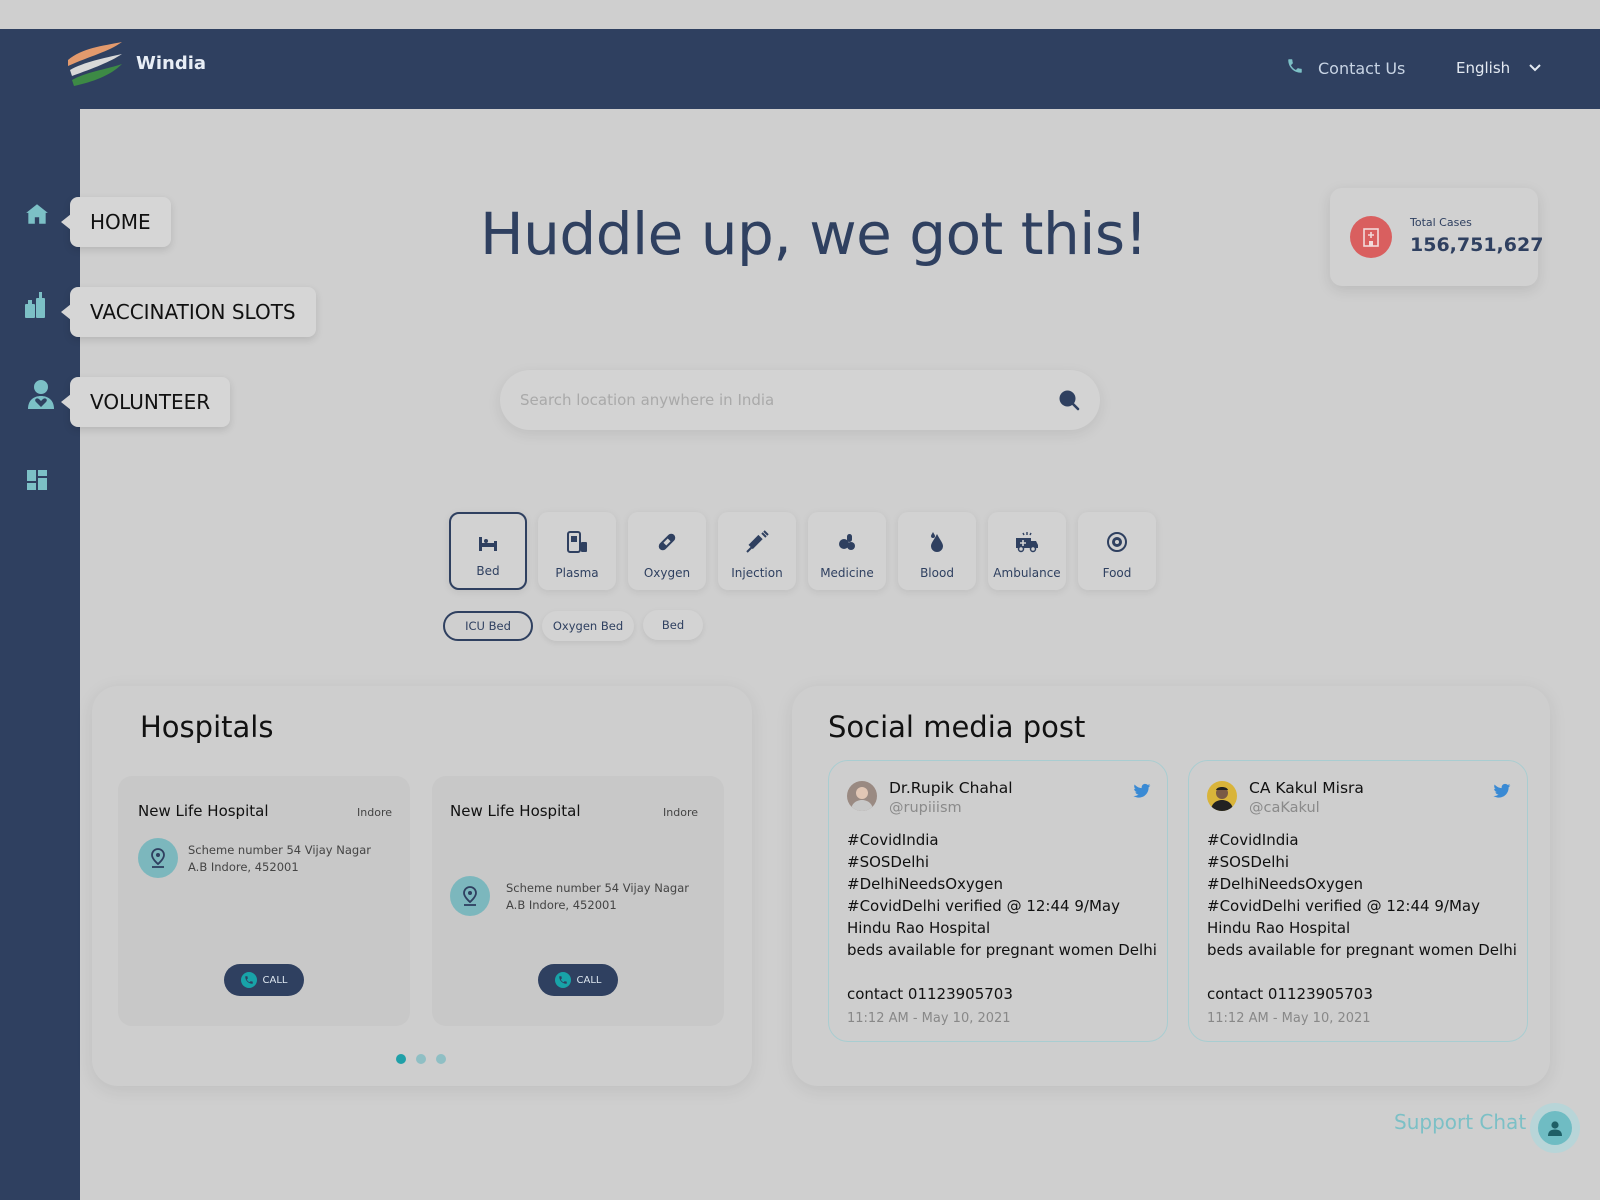 Image resolution: width=1600 pixels, height=1200 pixels. I want to click on food-icon, so click(1117, 542).